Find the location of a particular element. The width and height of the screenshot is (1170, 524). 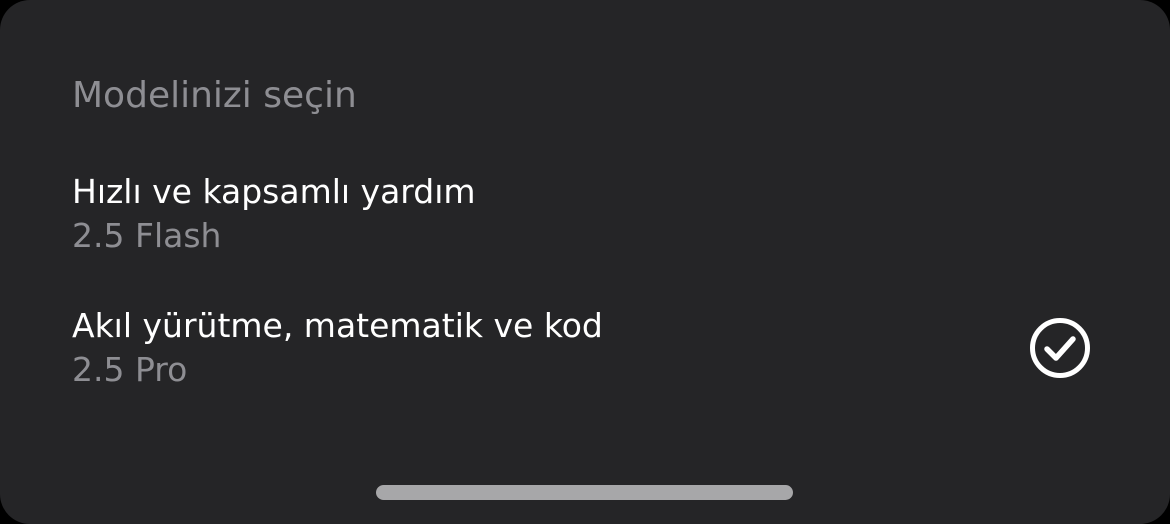

model-option-name: 2.5 Pro is located at coordinates (130, 369).